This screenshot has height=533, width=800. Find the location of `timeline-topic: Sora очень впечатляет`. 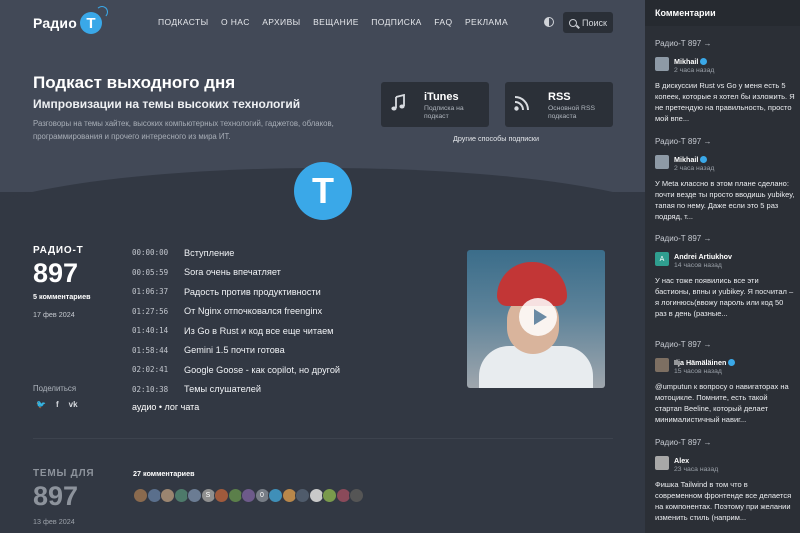

timeline-topic: Sora очень впечатляет is located at coordinates (232, 272).